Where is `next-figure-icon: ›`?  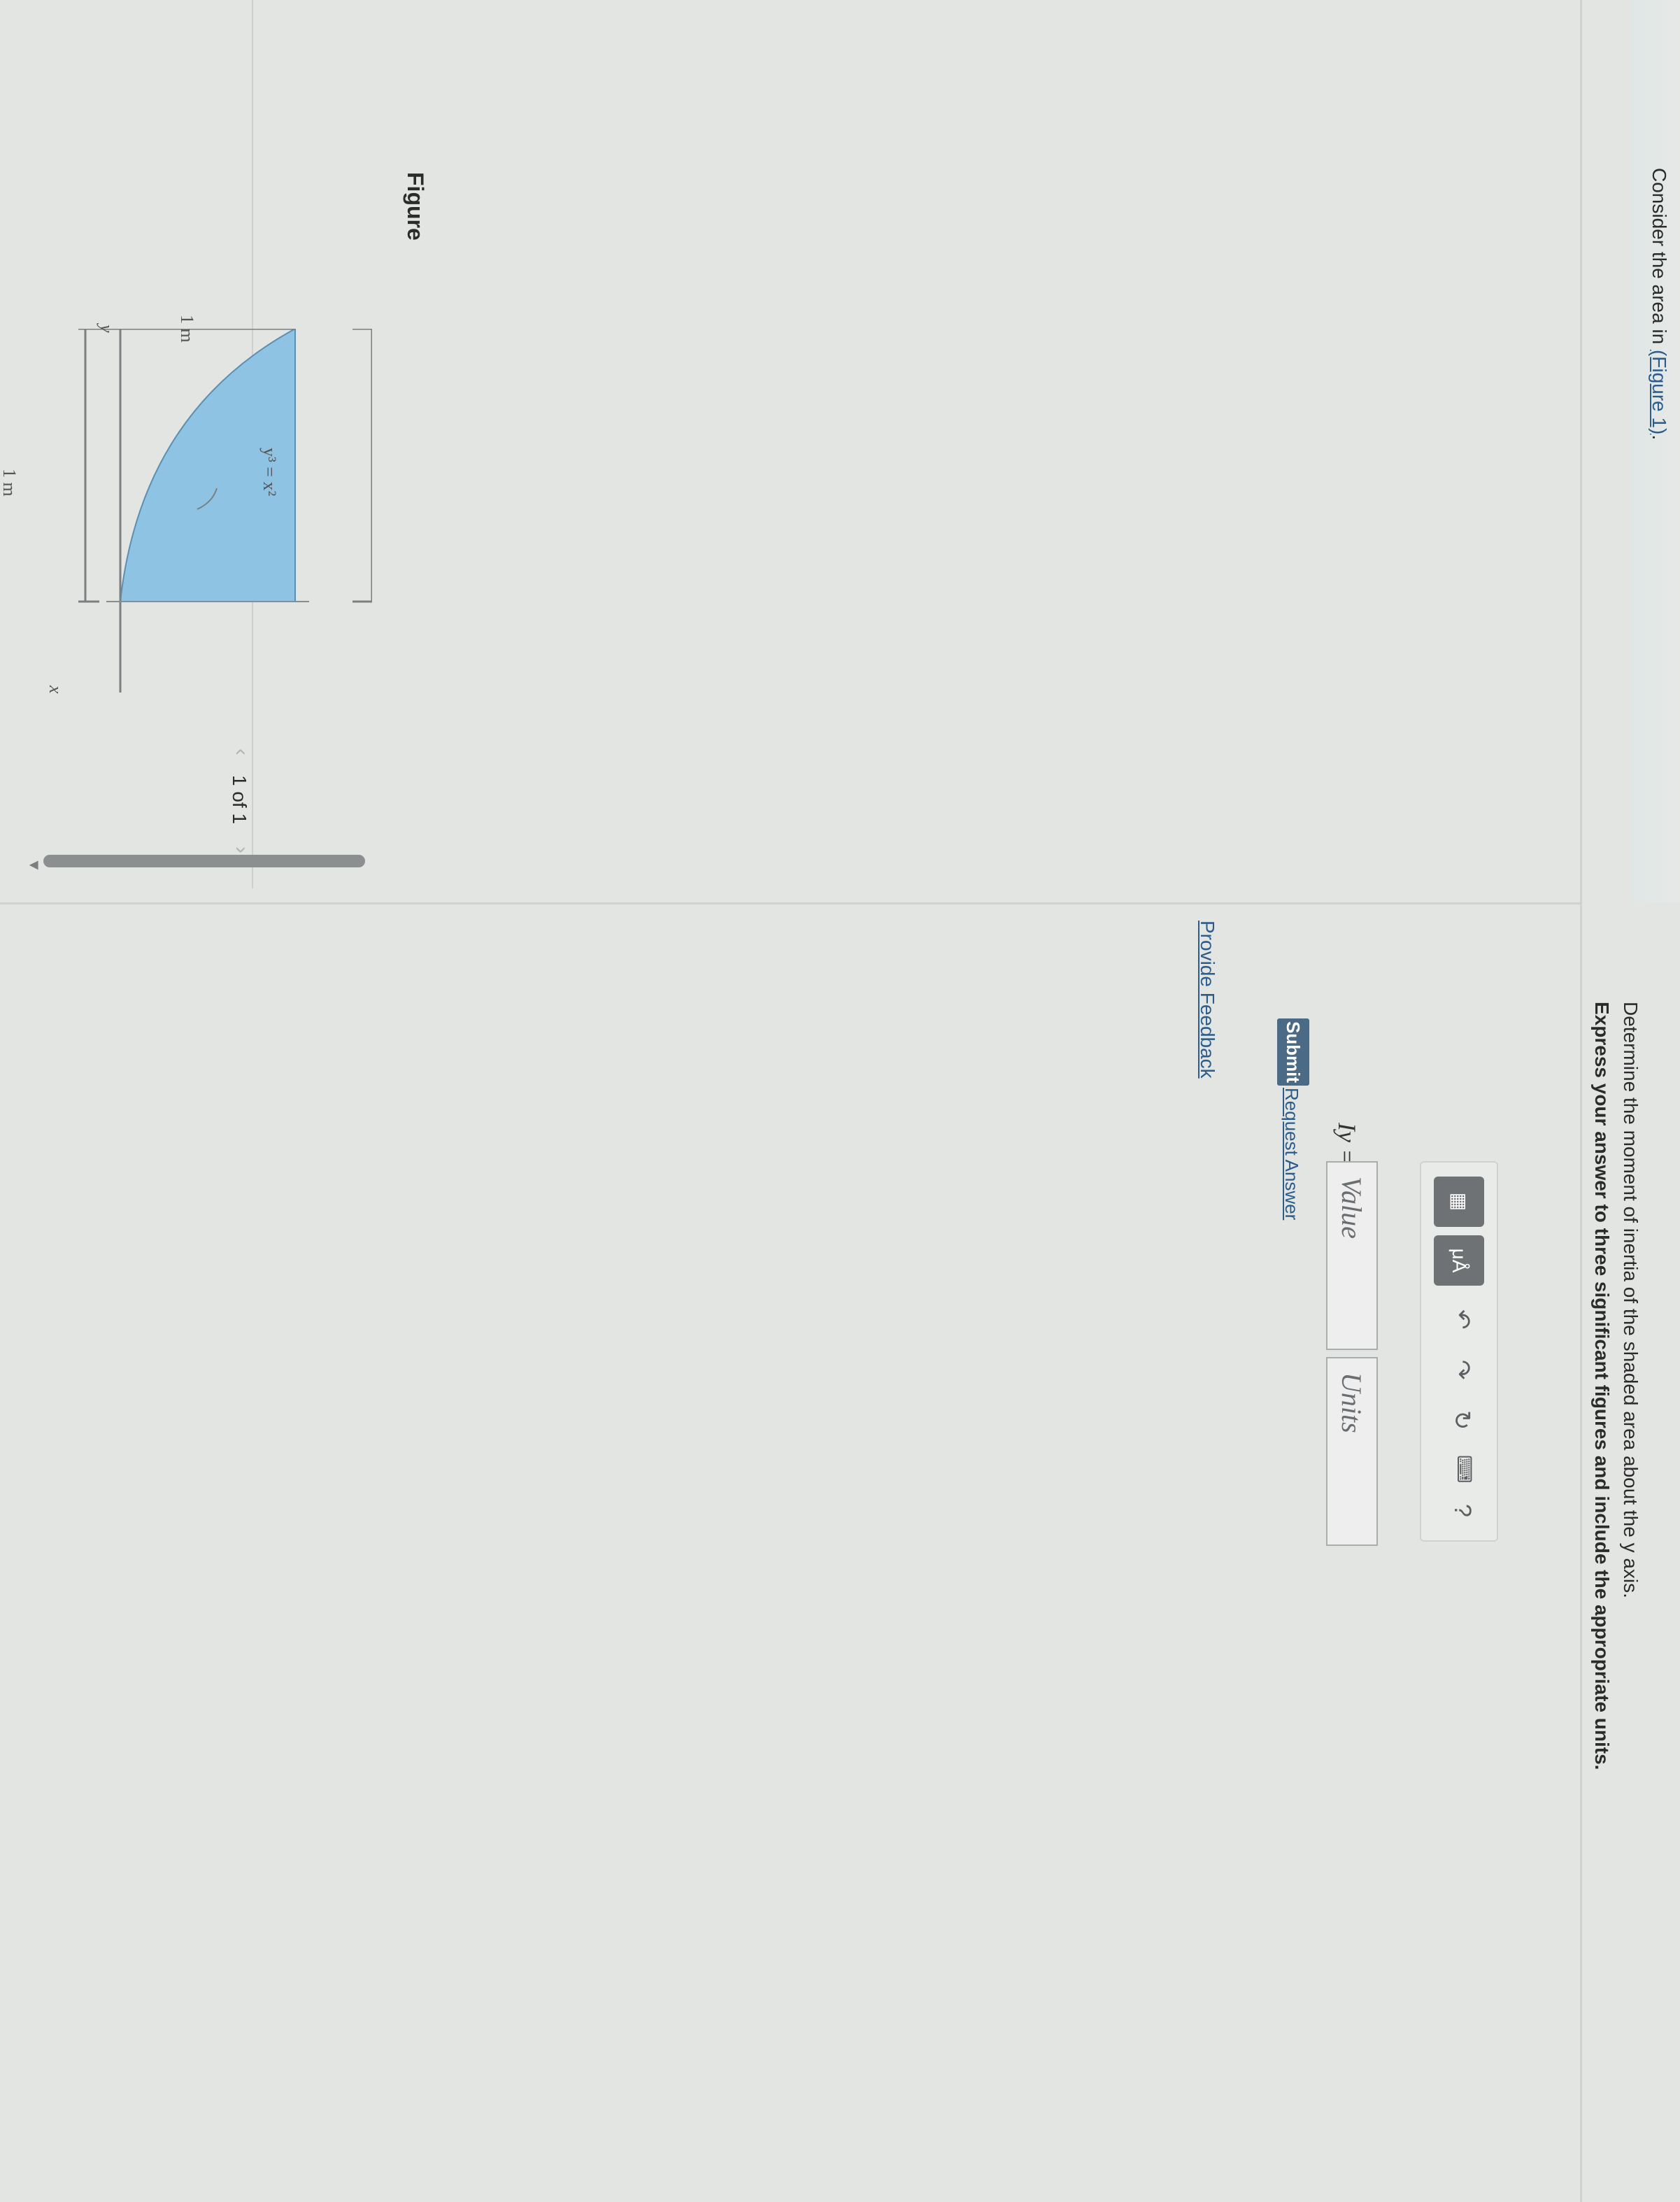
next-figure-icon: › is located at coordinates (241, 849).